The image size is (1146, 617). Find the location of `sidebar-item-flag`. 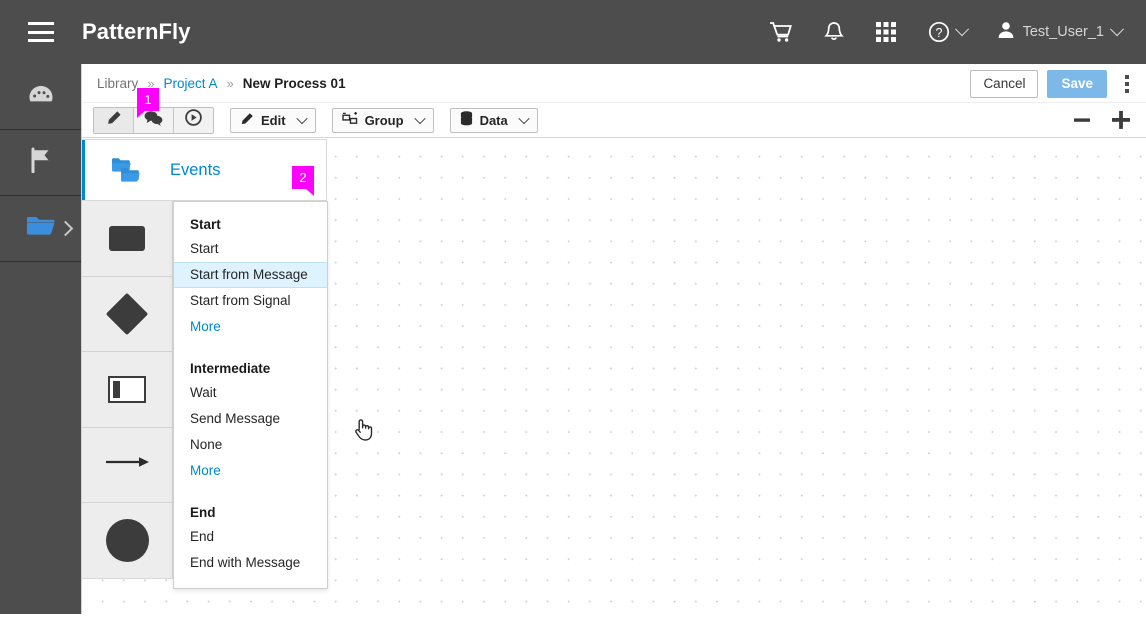

sidebar-item-flag is located at coordinates (40, 163).